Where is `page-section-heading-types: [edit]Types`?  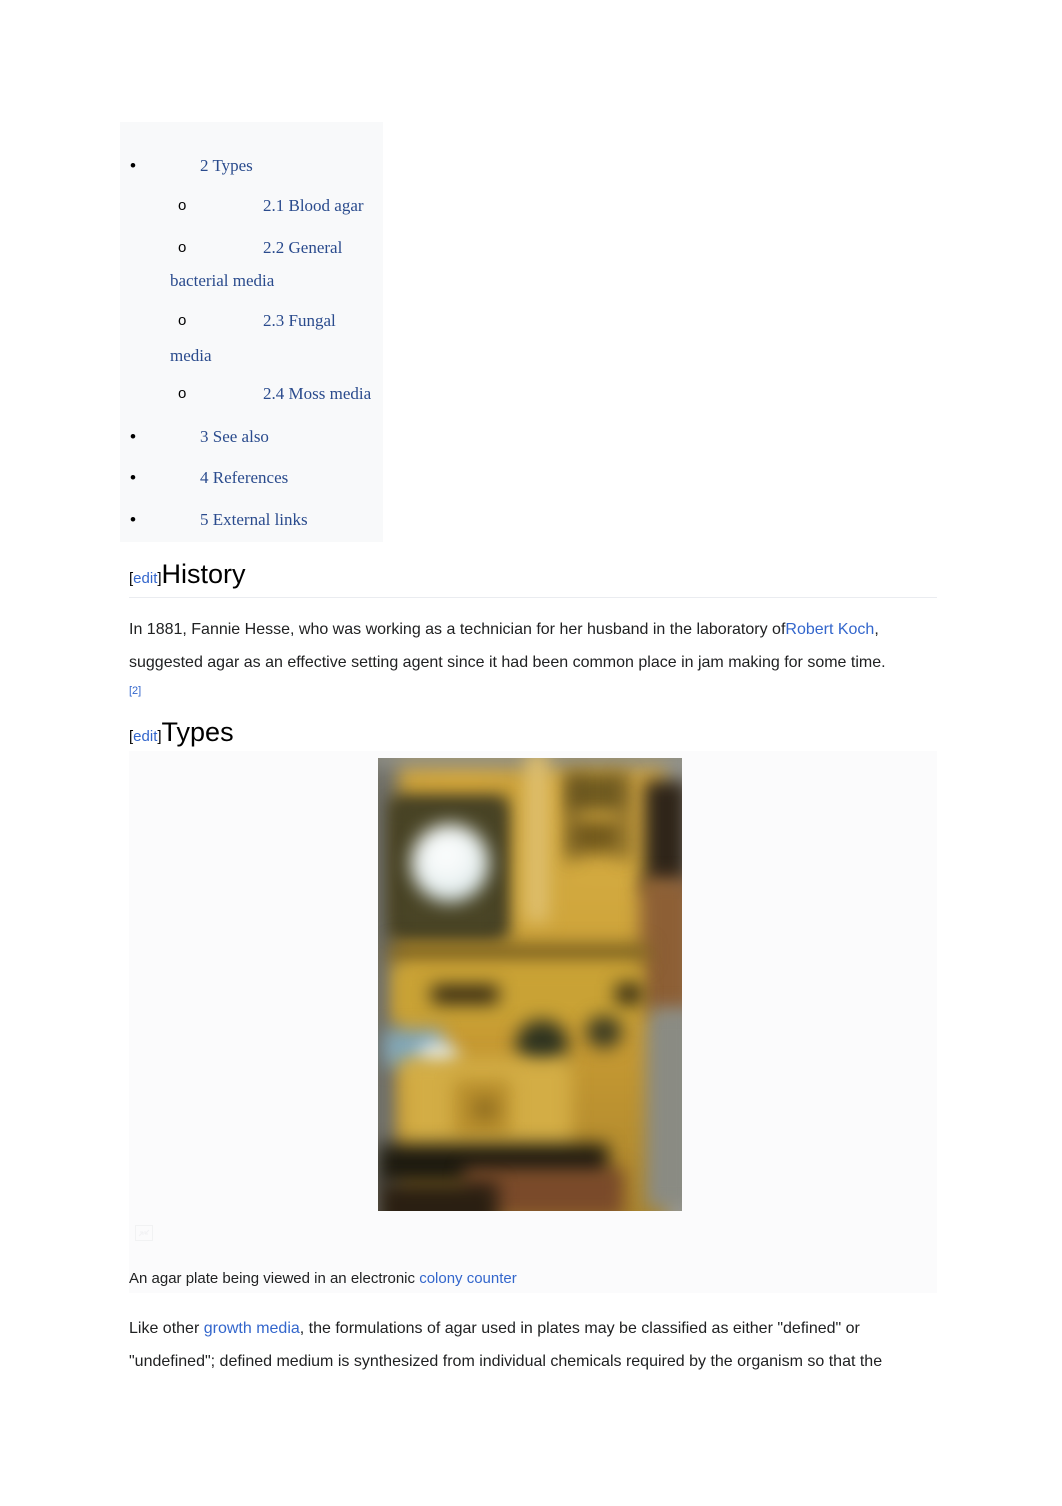
page-section-heading-types: [edit]Types is located at coordinates (181, 734).